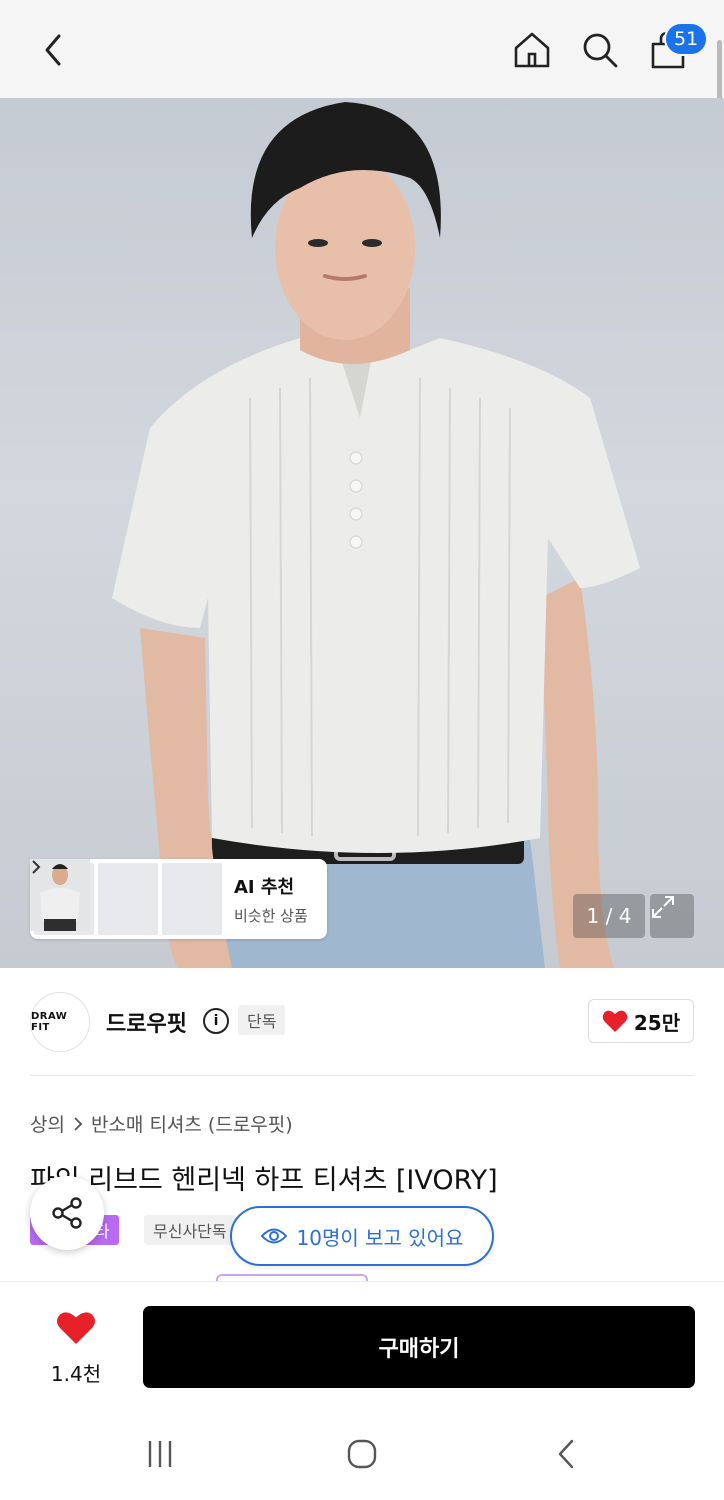 The width and height of the screenshot is (724, 1500). I want to click on wishlist-count: 1.4천, so click(76, 1374).